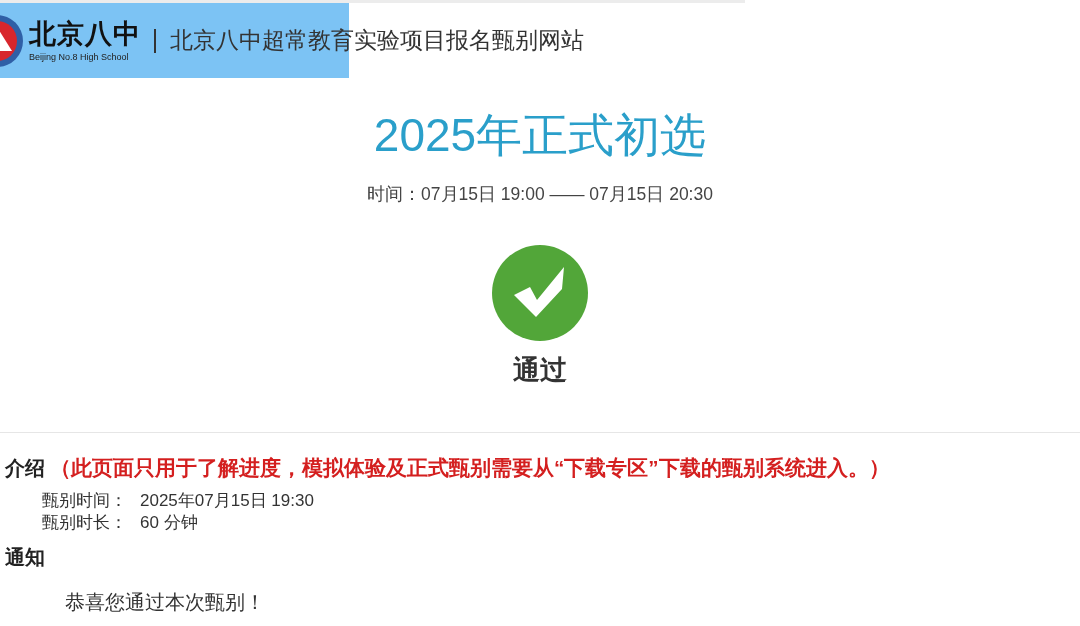 The width and height of the screenshot is (1080, 626). I want to click on exam-title: 2025年正式初选, so click(540, 135).